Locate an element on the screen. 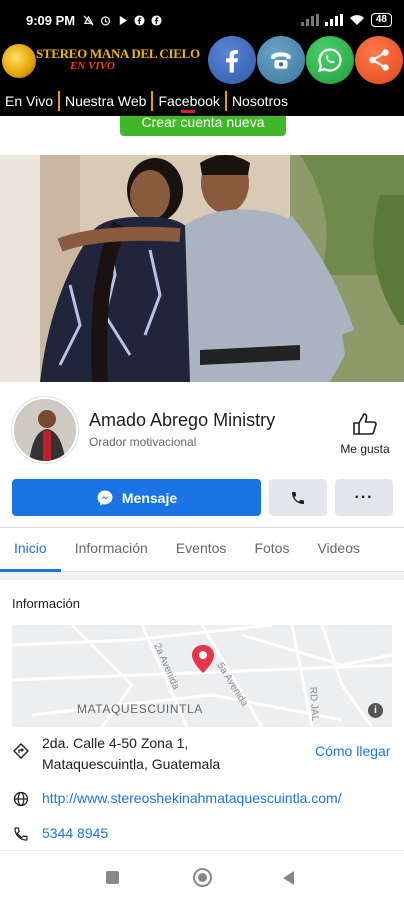 The image size is (404, 900). radio-logo-icon is located at coordinates (19, 61).